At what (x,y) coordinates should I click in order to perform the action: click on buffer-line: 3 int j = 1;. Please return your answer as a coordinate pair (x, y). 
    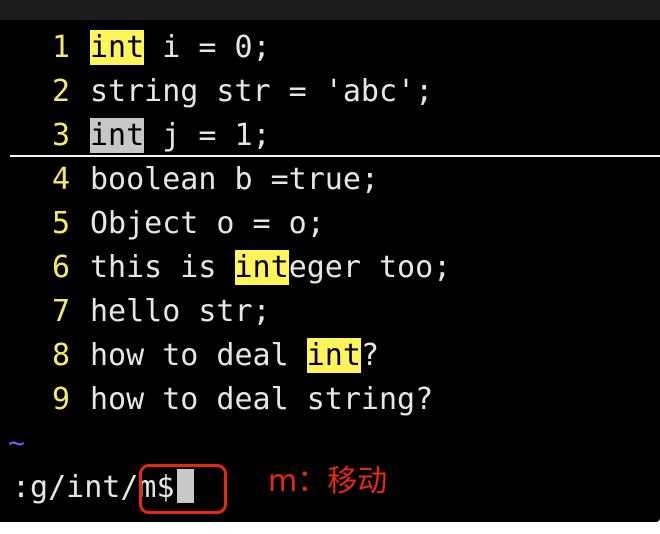
    Looking at the image, I should click on (330, 136).